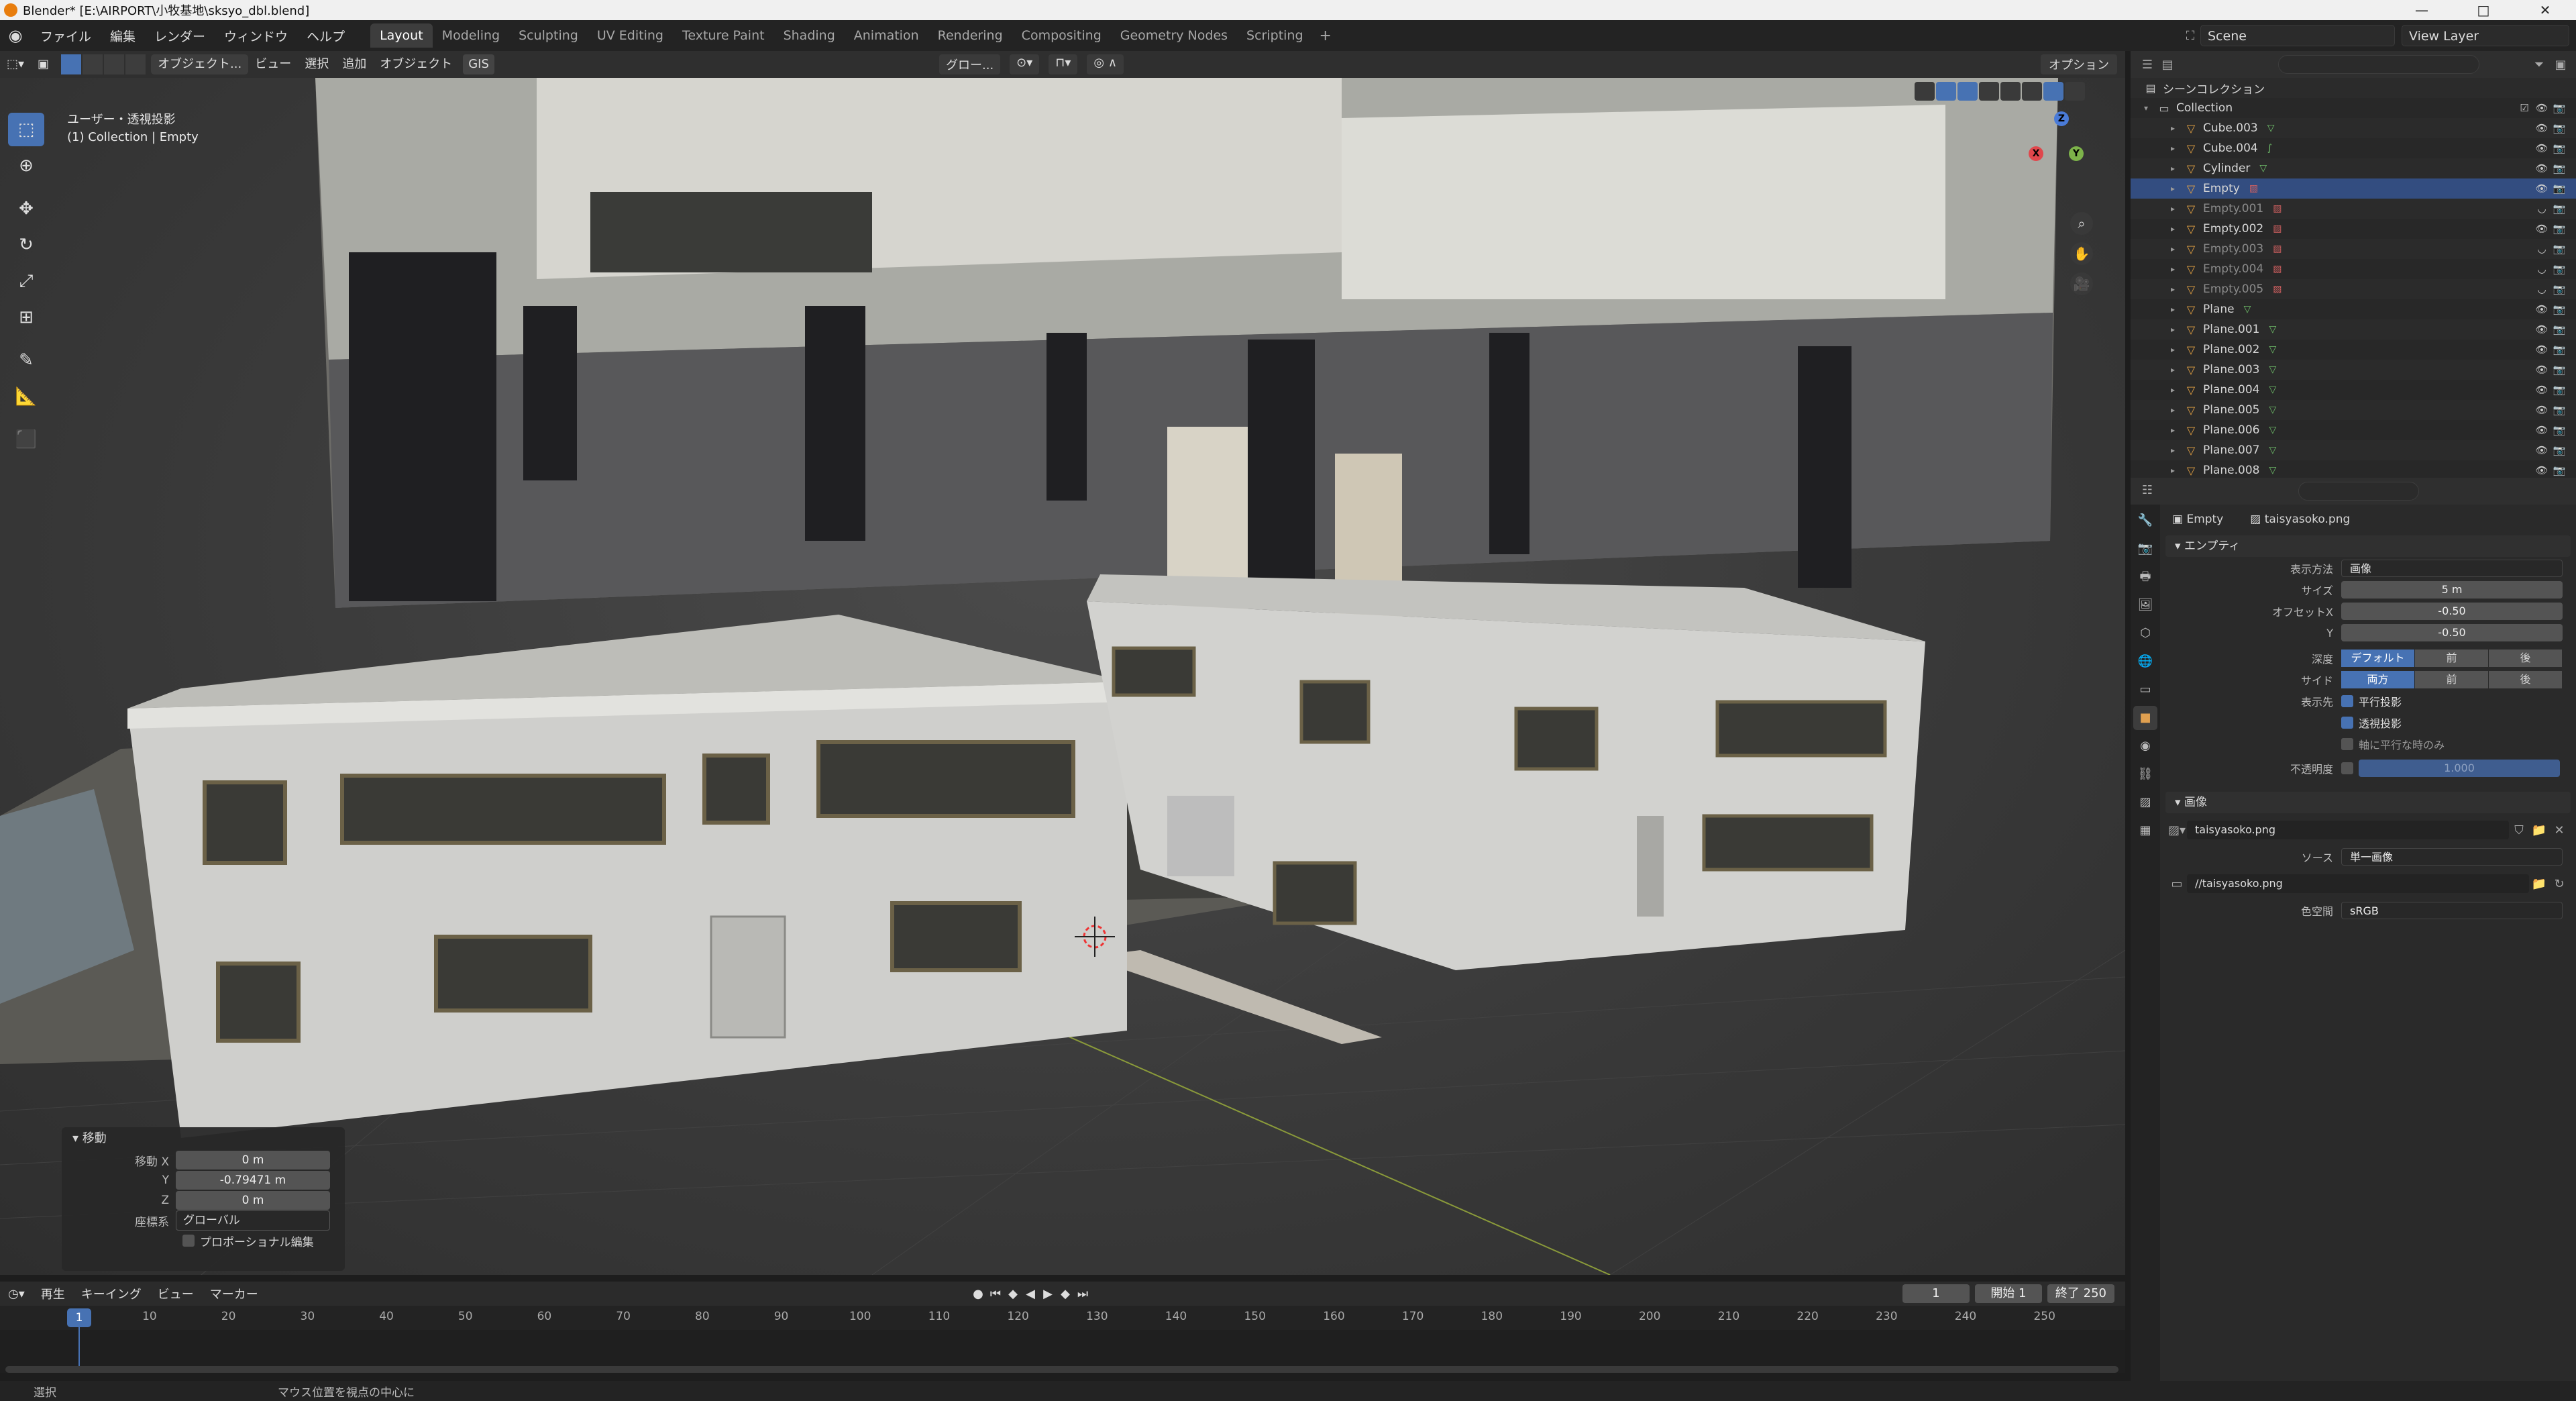  Describe the element at coordinates (2353, 108) in the screenshot. I see `collection-row: ▾ ▭ Collection ☑ 👁 📷` at that location.